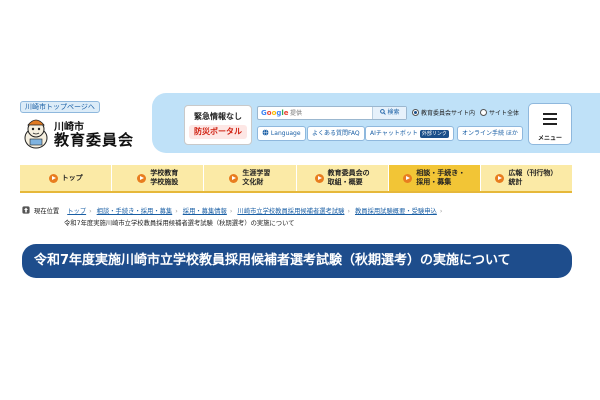  I want to click on online-procedures-link: オンライン手続 ほか, so click(490, 133).